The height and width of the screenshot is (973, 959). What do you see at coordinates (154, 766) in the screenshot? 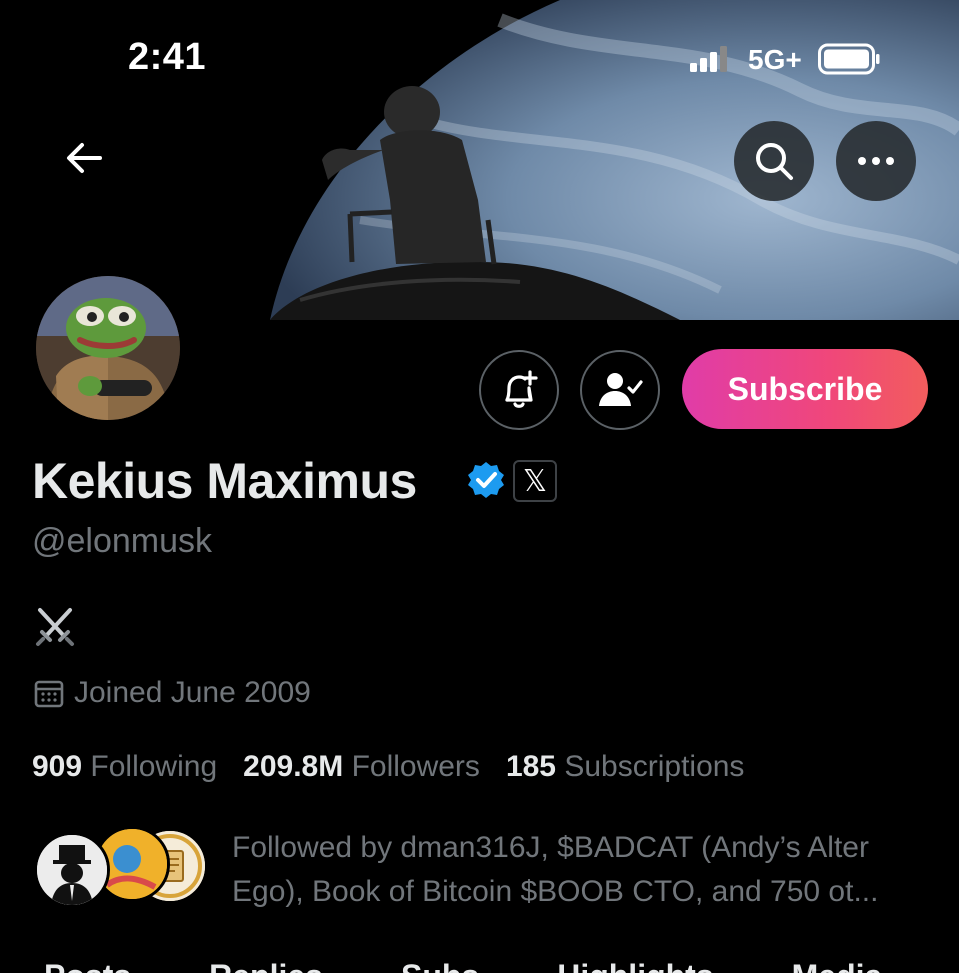
I see `following-label: Following` at bounding box center [154, 766].